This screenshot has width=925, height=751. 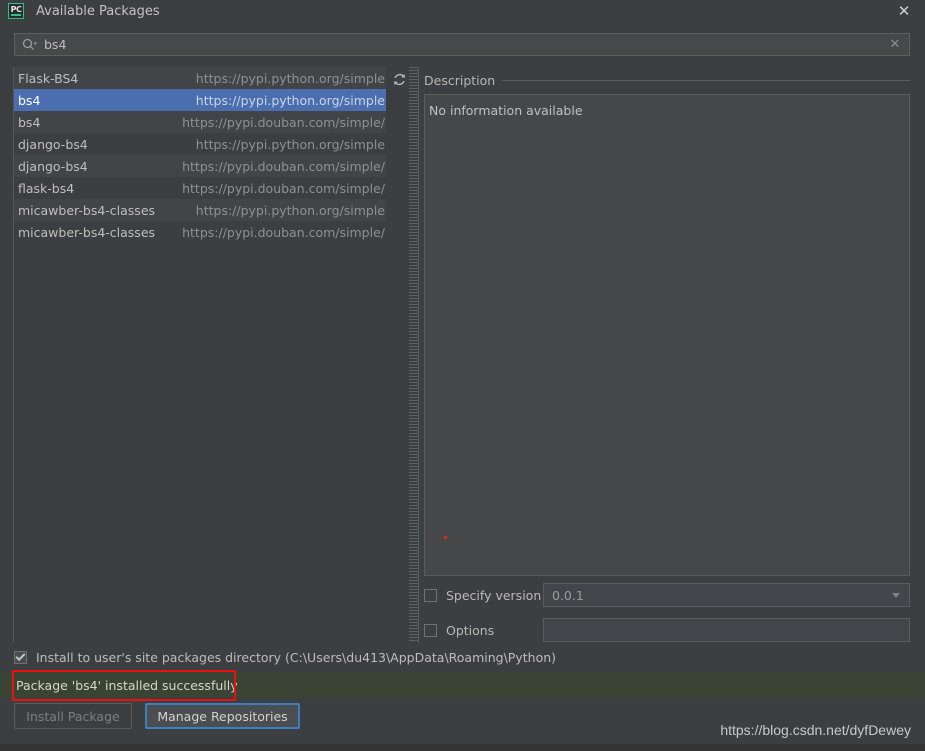 What do you see at coordinates (706, 80) in the screenshot?
I see `description-rule` at bounding box center [706, 80].